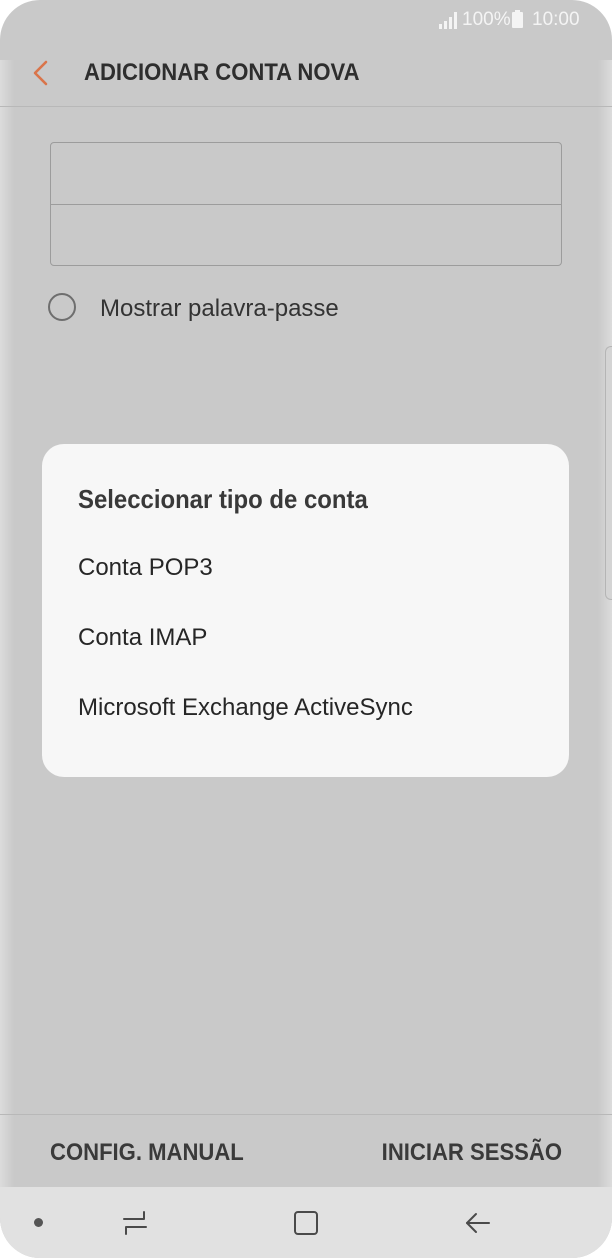 Image resolution: width=612 pixels, height=1258 pixels. I want to click on app-header: ADICIONAR CONTA NOVA, so click(306, 73).